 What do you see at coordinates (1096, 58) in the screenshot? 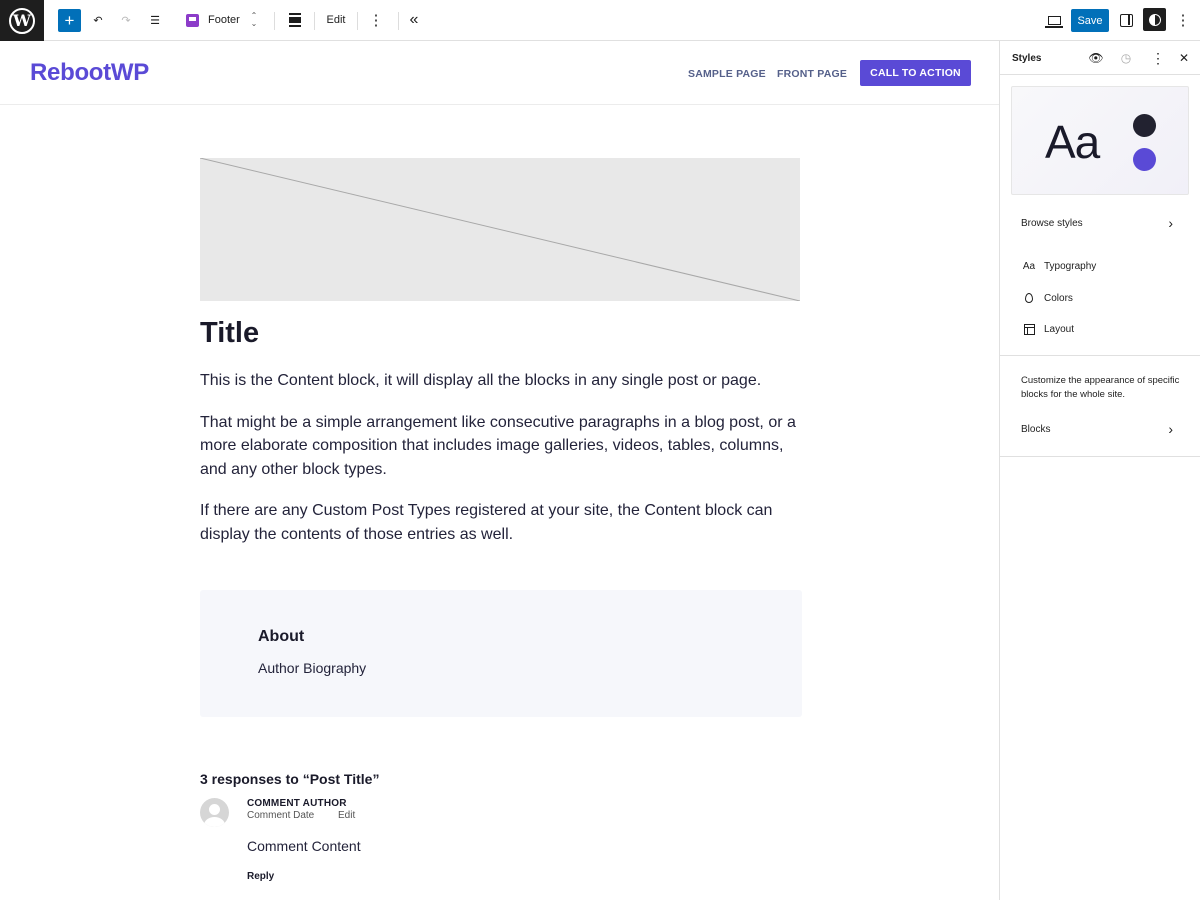
I see `preview-eye-icon: 👁` at bounding box center [1096, 58].